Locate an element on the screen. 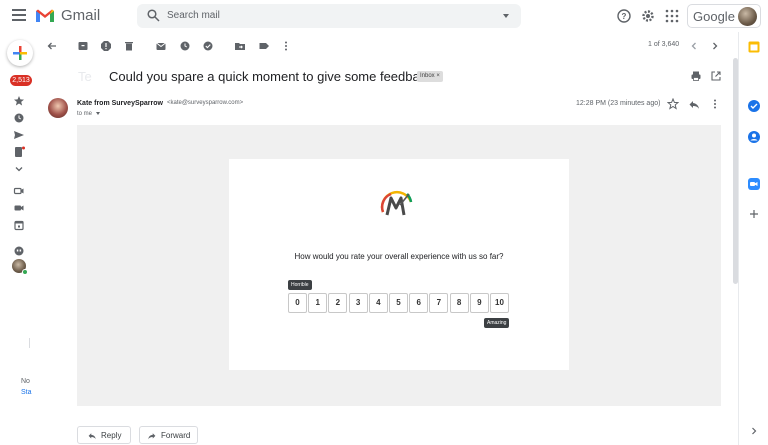 The image size is (768, 445). meet-join-icon is located at coordinates (19, 208).